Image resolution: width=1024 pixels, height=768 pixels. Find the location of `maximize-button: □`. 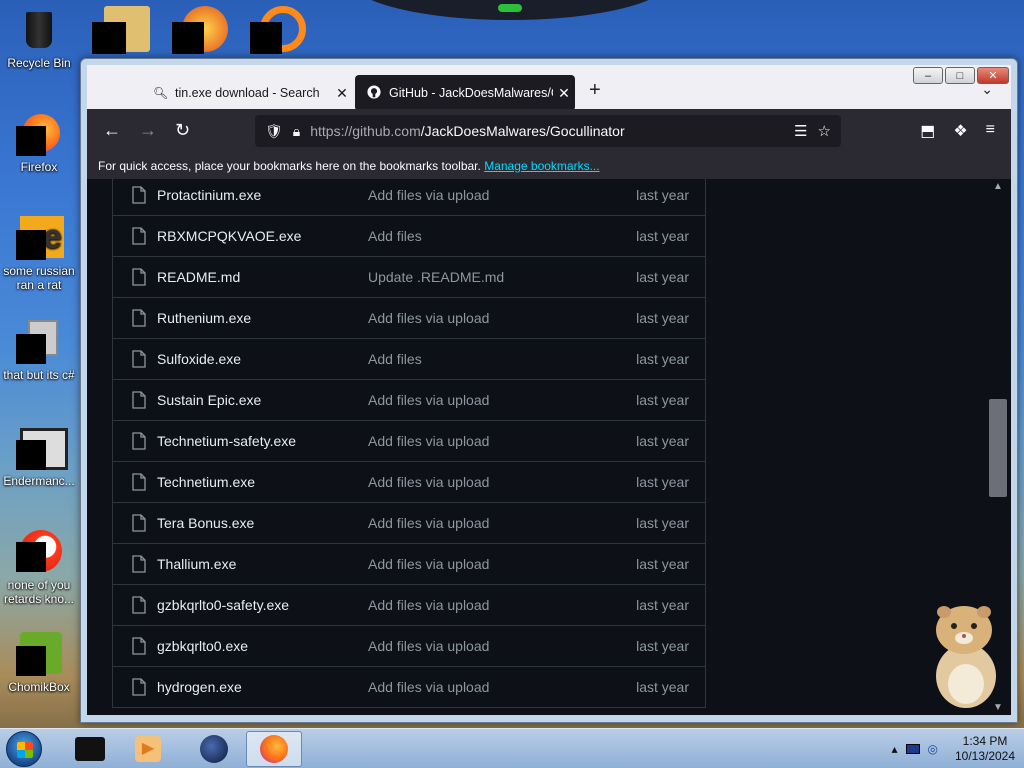

maximize-button: □ is located at coordinates (960, 75).